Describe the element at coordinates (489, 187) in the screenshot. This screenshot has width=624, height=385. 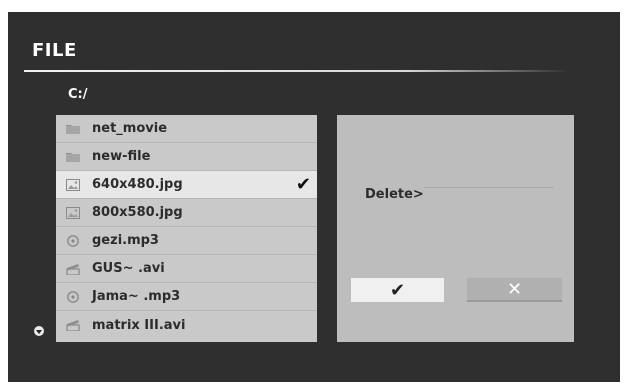
I see `delete-divider` at that location.